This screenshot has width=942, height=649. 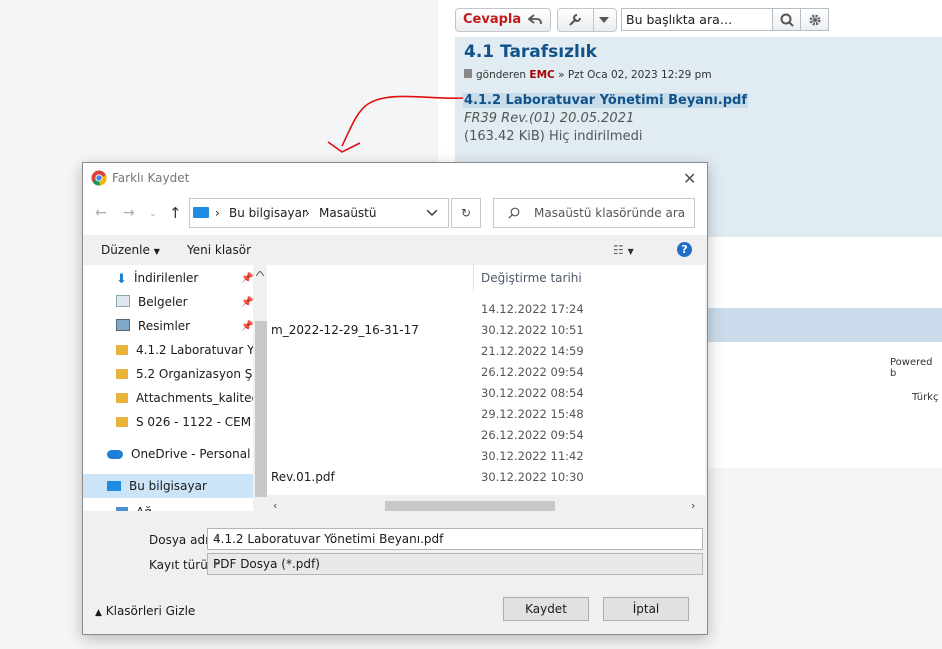 I want to click on file-date: 26.12.2022 09:54, so click(x=532, y=435).